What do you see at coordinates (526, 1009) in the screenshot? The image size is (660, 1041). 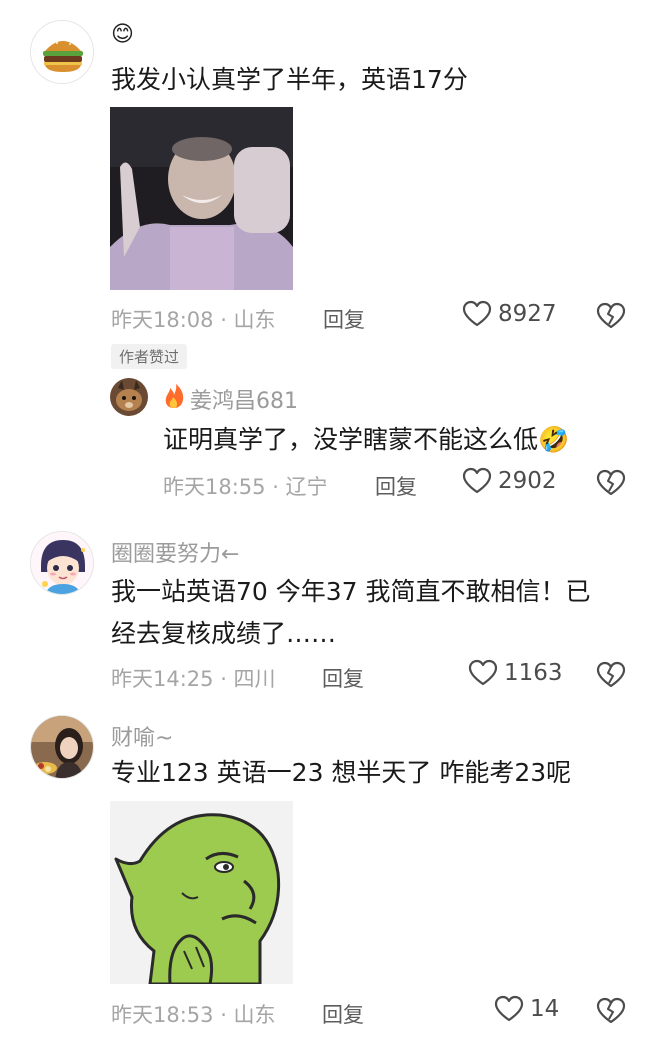 I see `like-button: 14` at bounding box center [526, 1009].